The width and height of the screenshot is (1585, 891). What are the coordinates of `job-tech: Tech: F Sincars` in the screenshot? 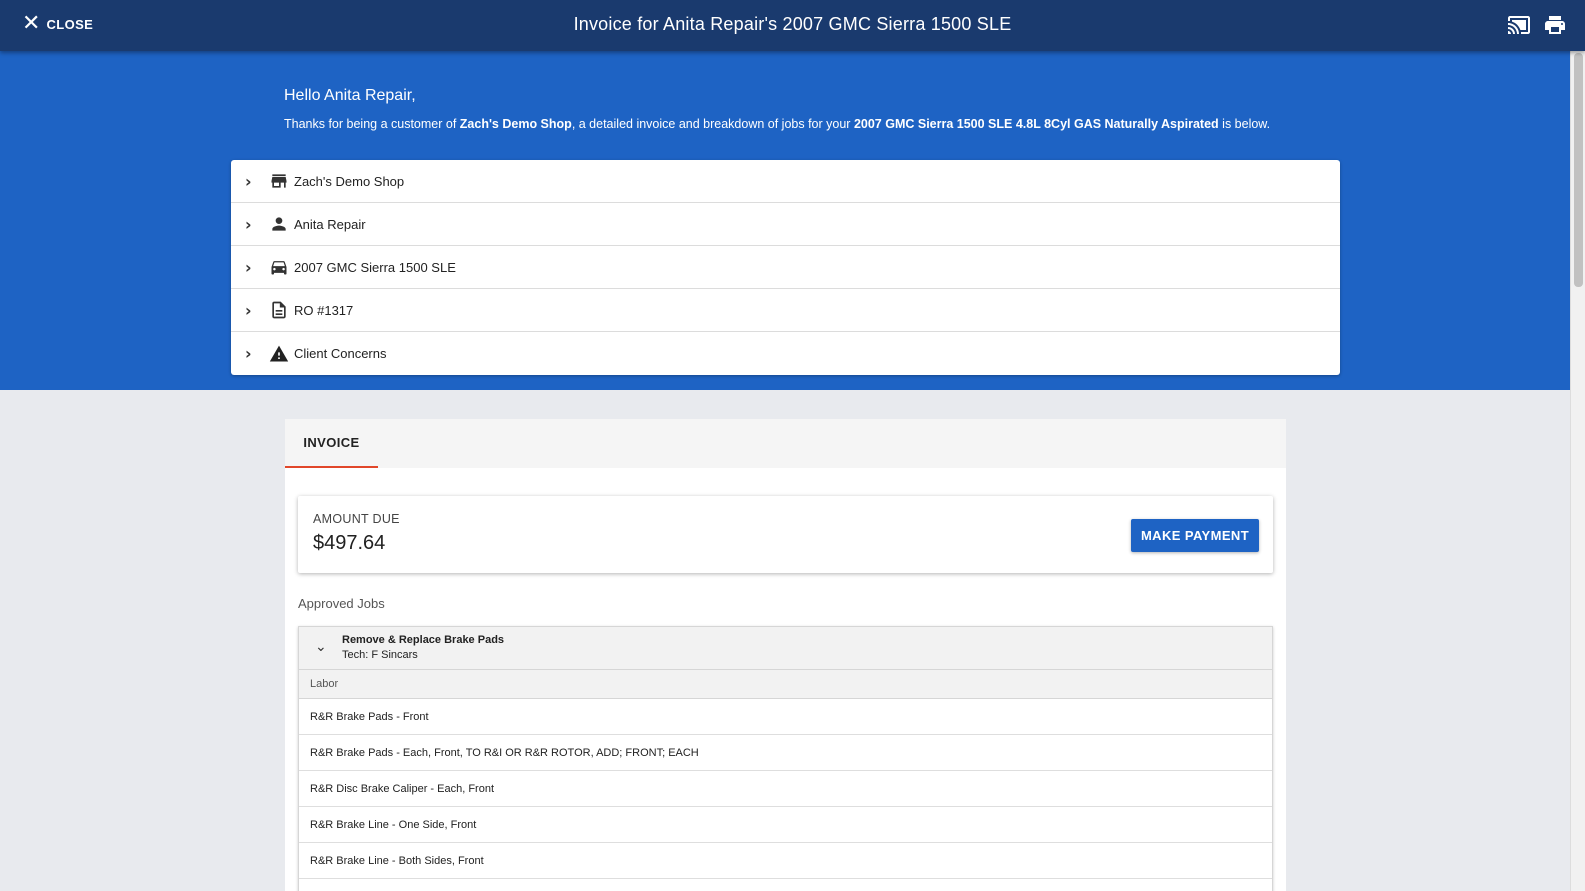 It's located at (380, 655).